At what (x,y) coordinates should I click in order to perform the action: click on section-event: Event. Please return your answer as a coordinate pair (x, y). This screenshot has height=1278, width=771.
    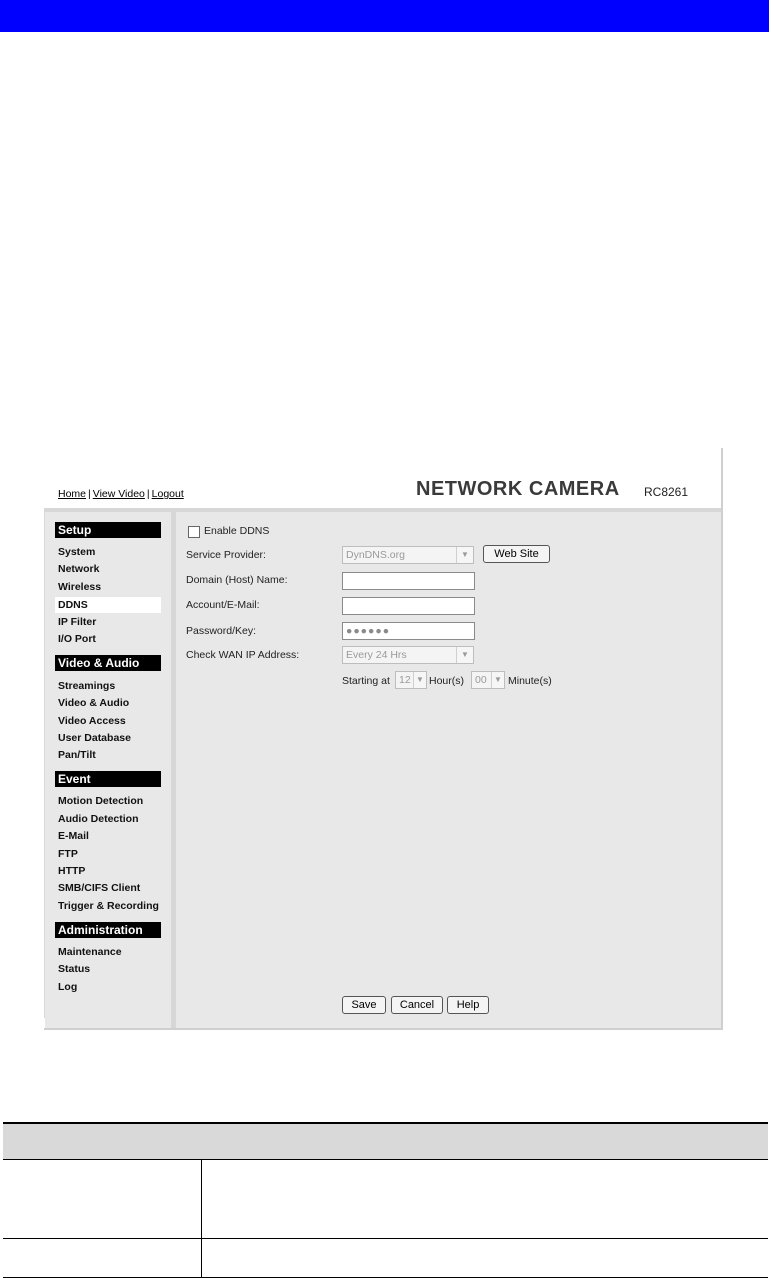
    Looking at the image, I should click on (108, 779).